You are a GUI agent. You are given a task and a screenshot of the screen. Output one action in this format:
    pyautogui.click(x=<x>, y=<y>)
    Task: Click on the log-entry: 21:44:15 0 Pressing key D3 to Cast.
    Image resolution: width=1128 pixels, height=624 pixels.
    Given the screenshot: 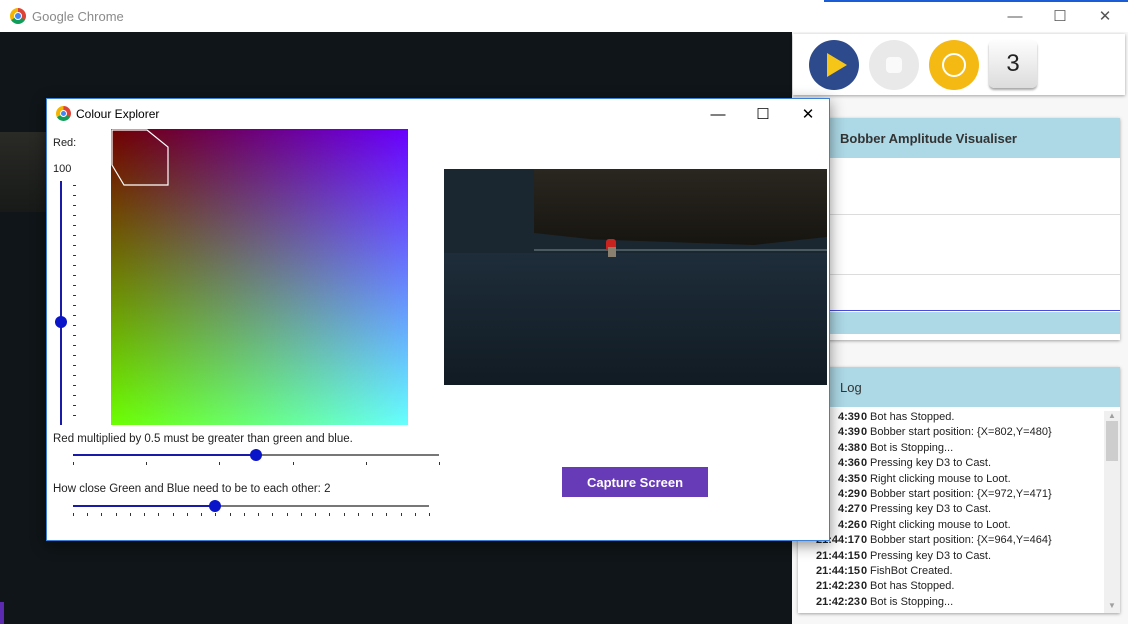 What is the action you would take?
    pyautogui.click(x=950, y=557)
    